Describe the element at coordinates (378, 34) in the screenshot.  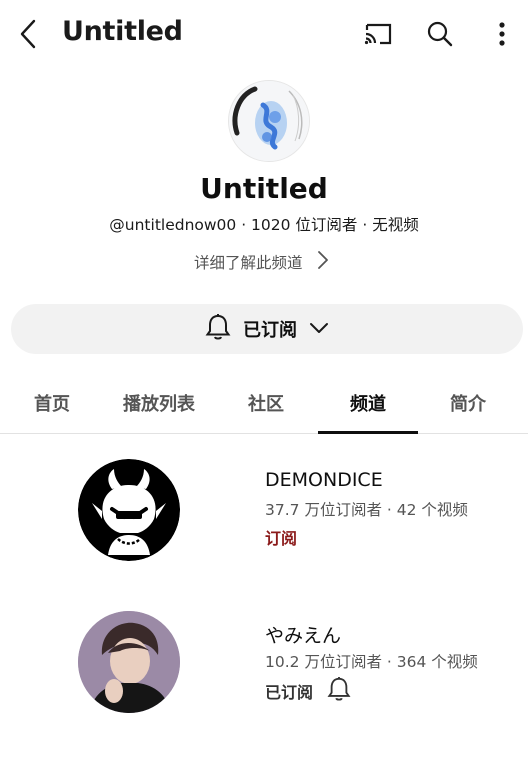
I see `cast-icon` at that location.